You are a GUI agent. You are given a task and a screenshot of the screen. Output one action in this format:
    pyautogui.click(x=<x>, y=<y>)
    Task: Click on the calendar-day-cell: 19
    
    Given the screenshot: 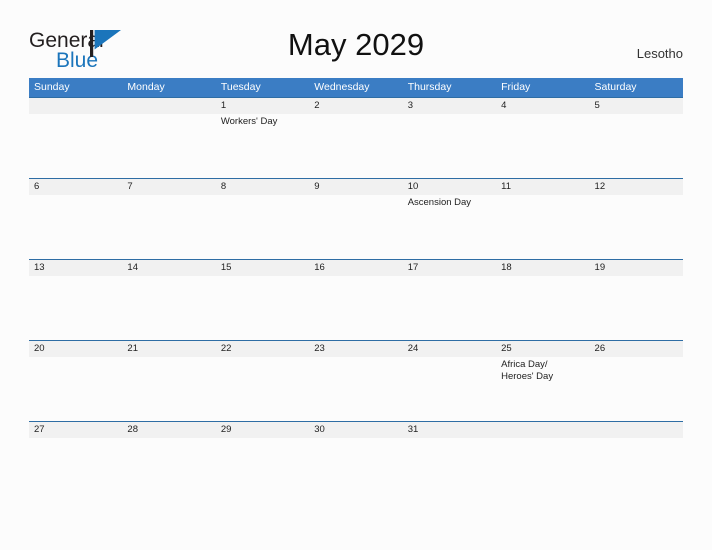 What is the action you would take?
    pyautogui.click(x=636, y=300)
    